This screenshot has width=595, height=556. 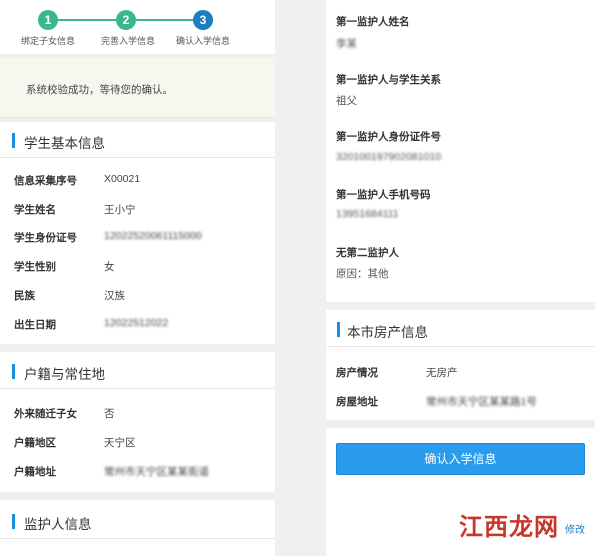 What do you see at coordinates (139, 414) in the screenshot?
I see `info-row: 外来随迁子女 否` at bounding box center [139, 414].